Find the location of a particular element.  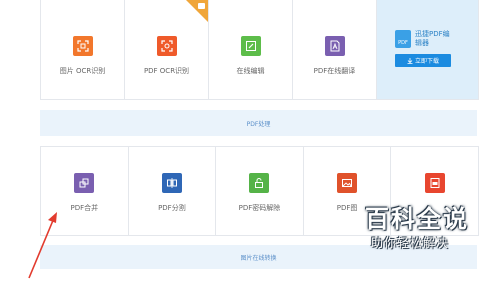

tile-label: PDF在线翻译 is located at coordinates (334, 71).